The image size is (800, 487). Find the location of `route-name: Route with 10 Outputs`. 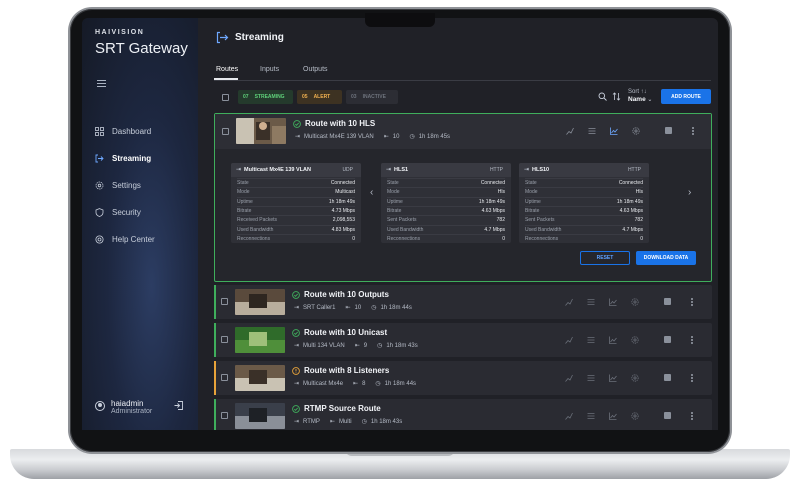

route-name: Route with 10 Outputs is located at coordinates (346, 294).